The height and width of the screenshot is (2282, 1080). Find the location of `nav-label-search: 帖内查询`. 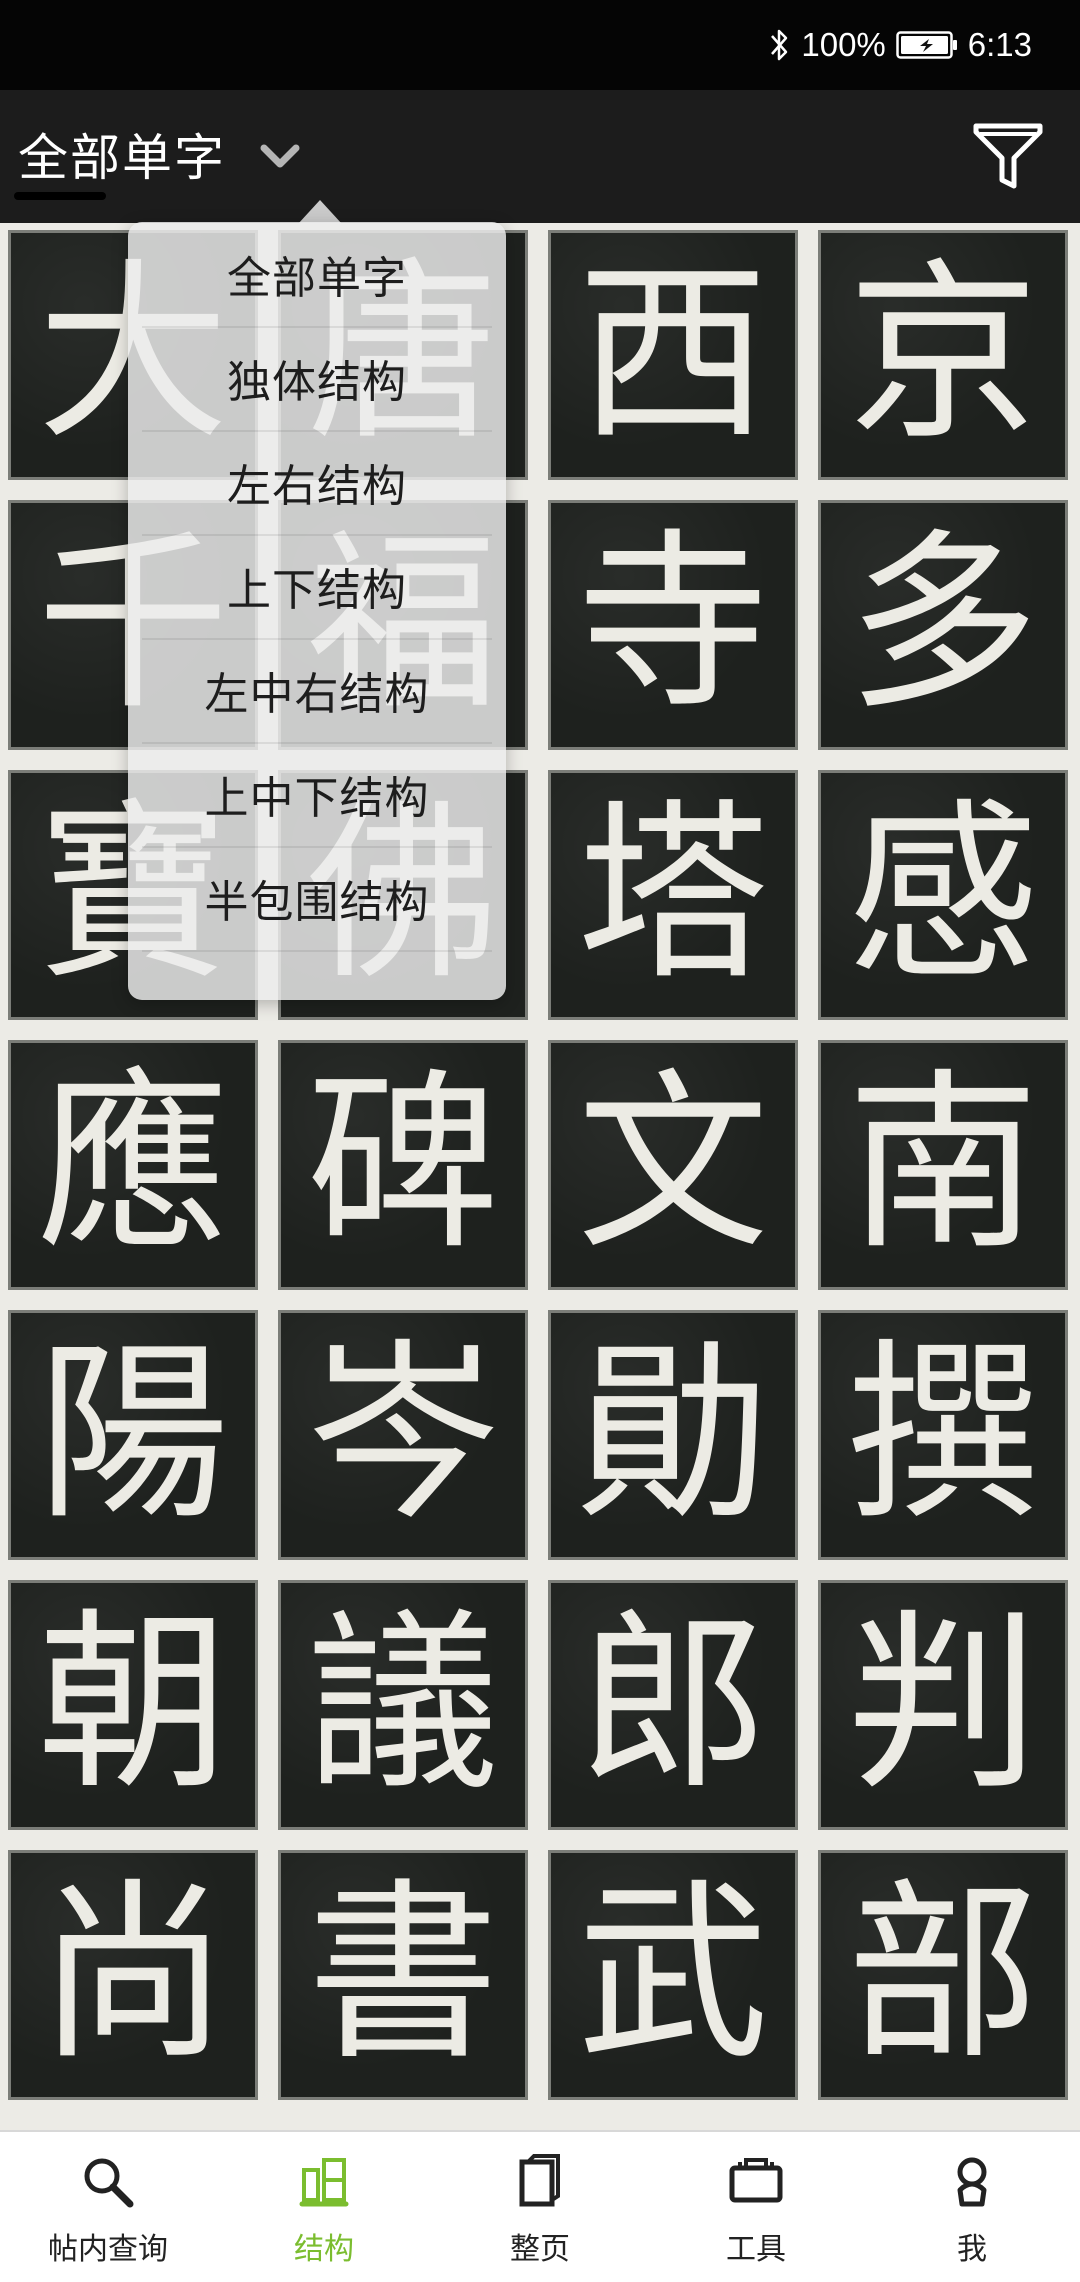

nav-label-search: 帖内查询 is located at coordinates (108, 2249).